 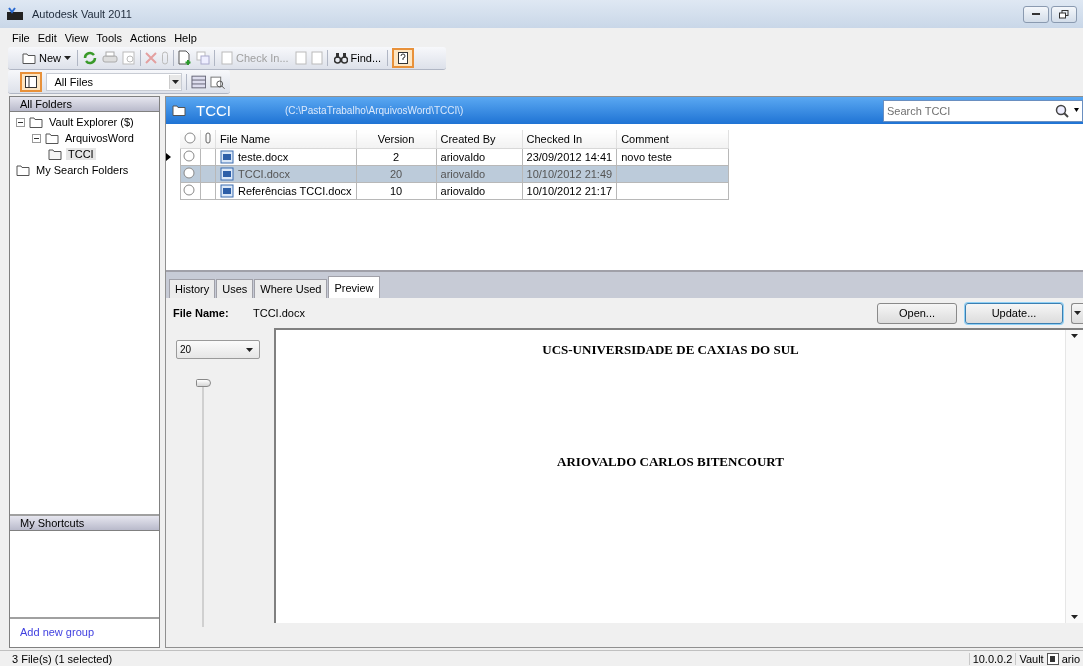 I want to click on server-address: 10.0.0.2, so click(x=992, y=658).